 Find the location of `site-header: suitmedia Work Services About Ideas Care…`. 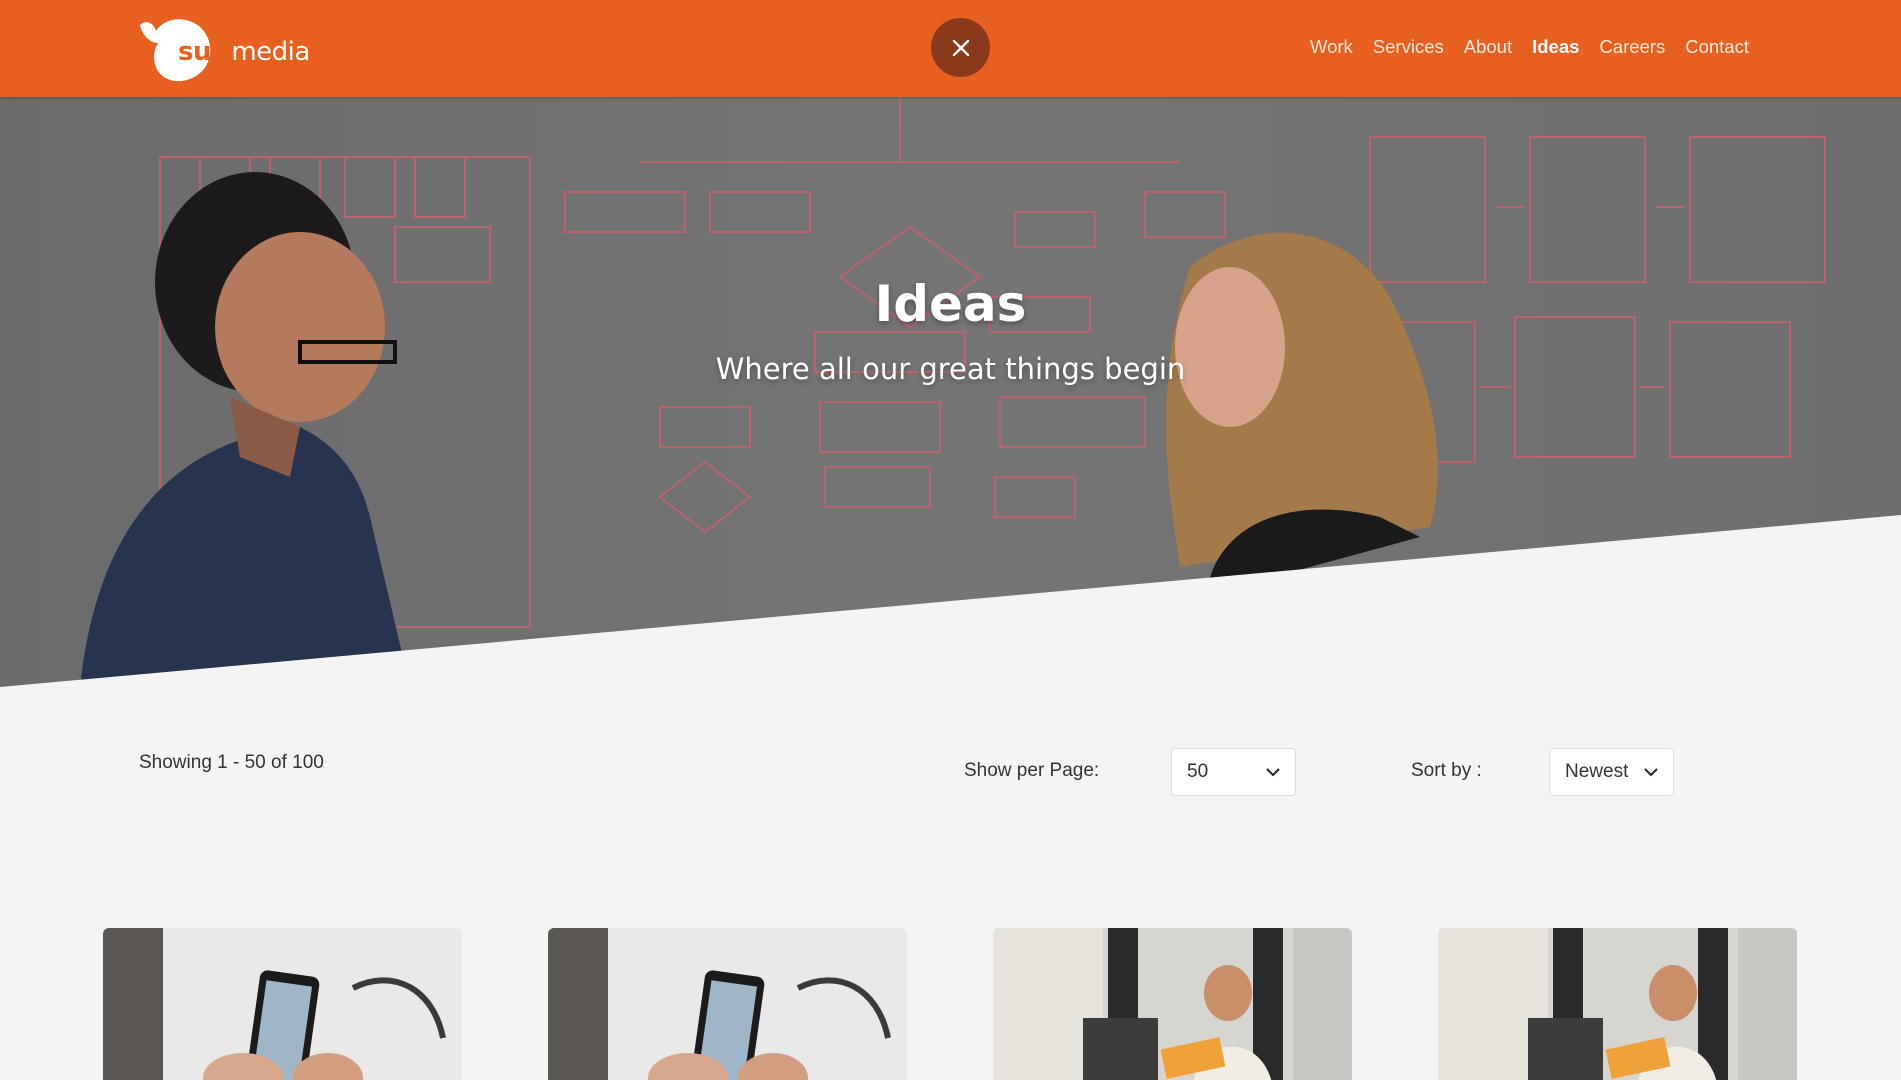

site-header: suitmedia Work Services About Ideas Care… is located at coordinates (950, 48).